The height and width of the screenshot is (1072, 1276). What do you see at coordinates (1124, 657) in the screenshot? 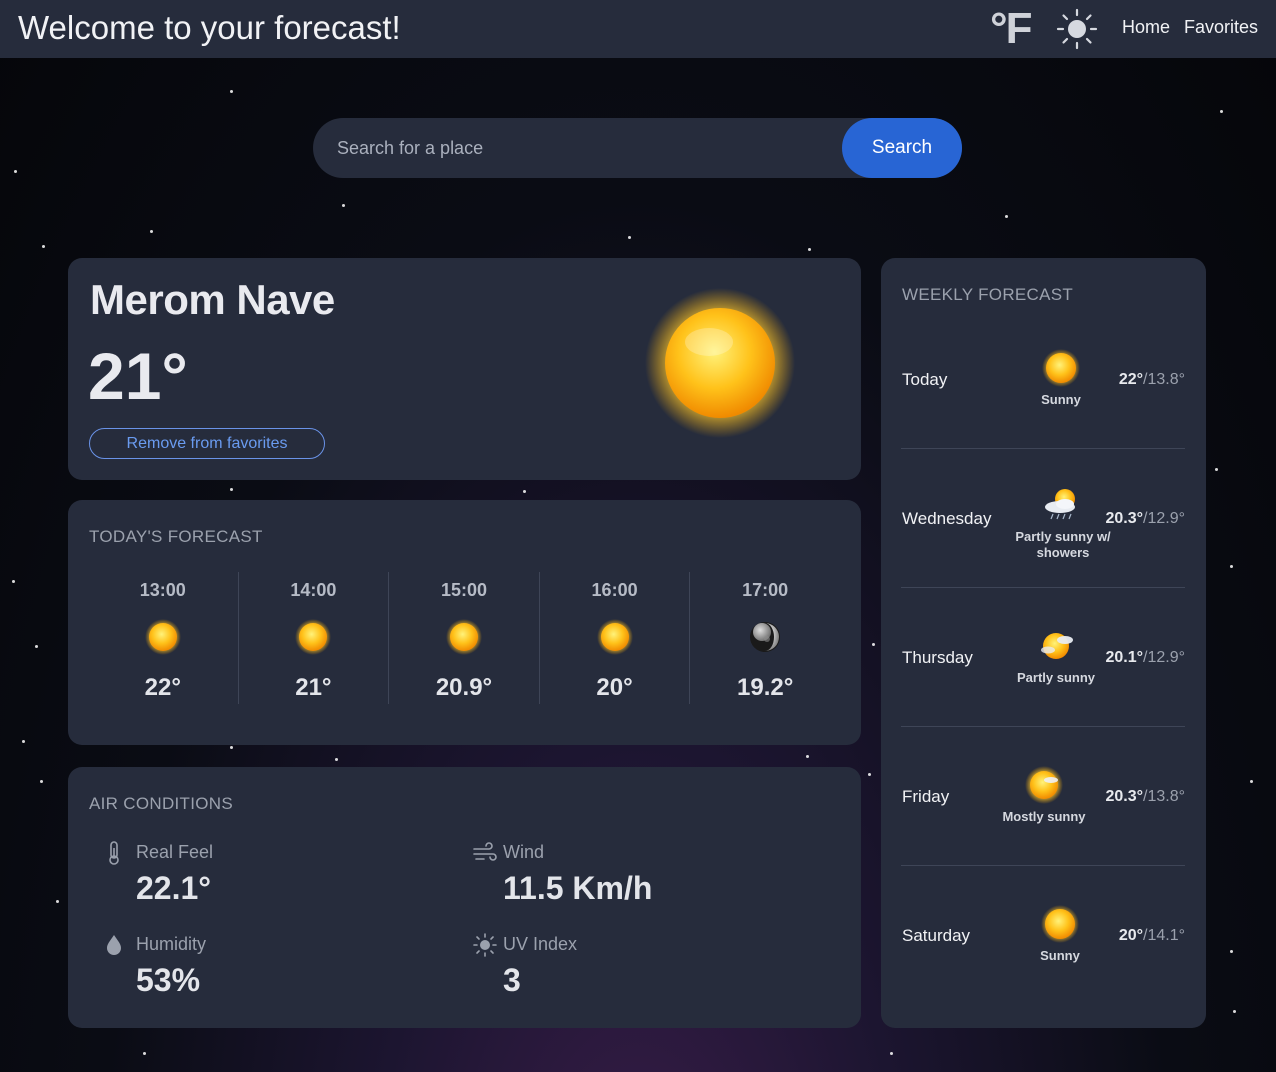
I see `high-temperature: 20.1°` at bounding box center [1124, 657].